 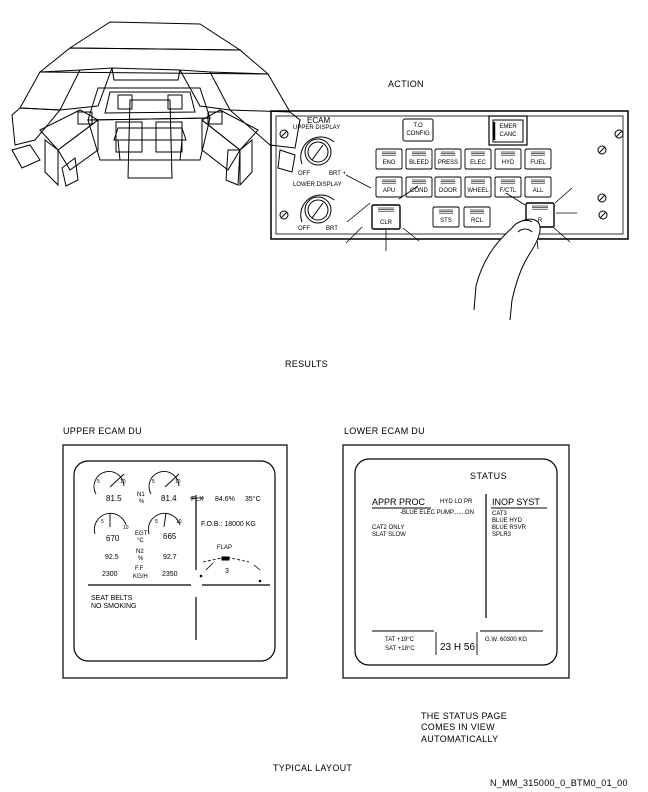 I want to click on emer-canc-label-2: CANC, so click(x=508, y=135).